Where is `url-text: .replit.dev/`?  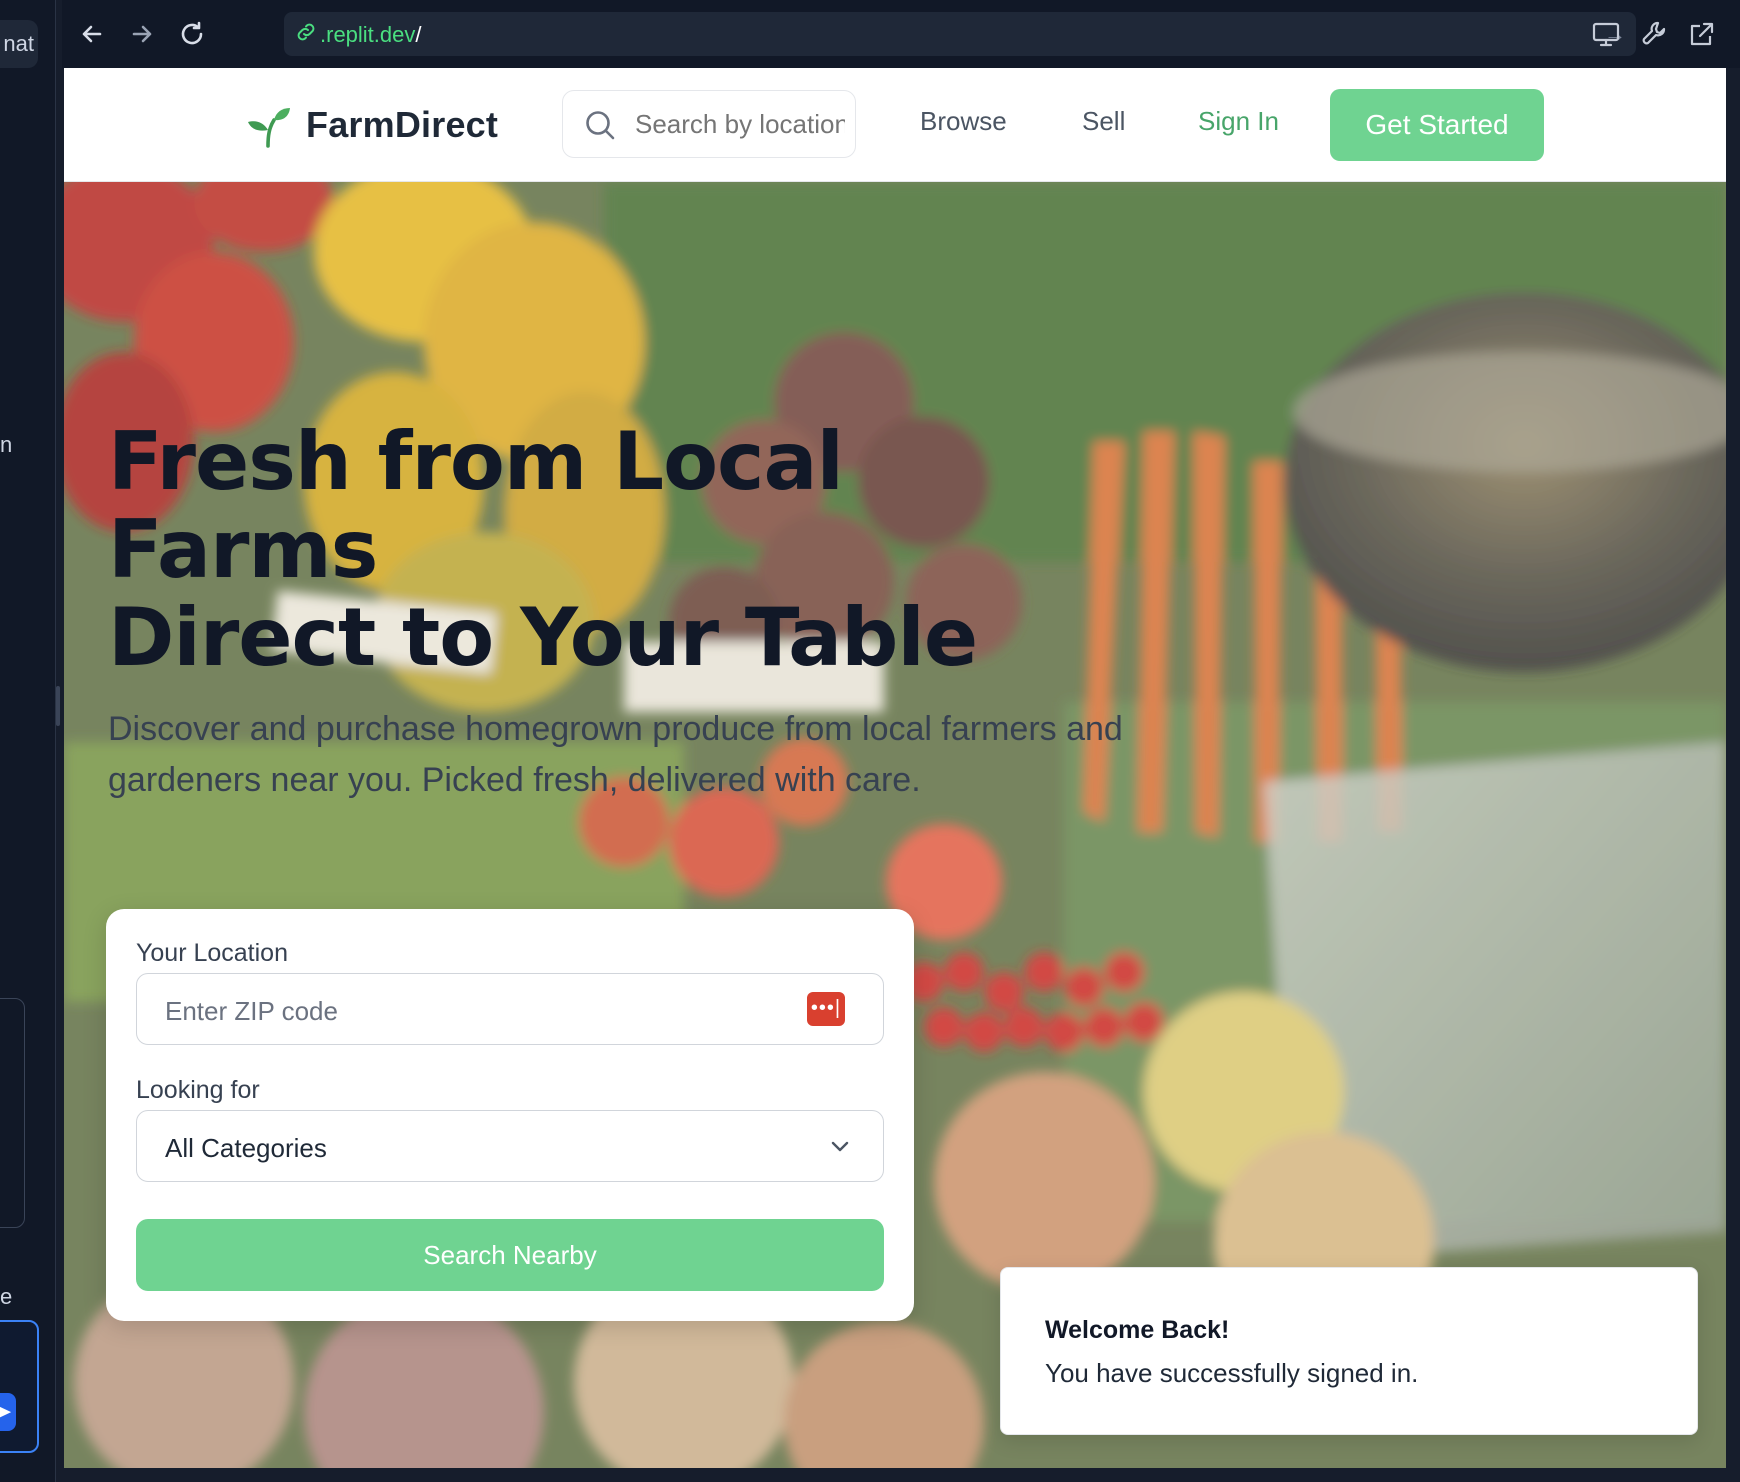
url-text: .replit.dev/ is located at coordinates (371, 35).